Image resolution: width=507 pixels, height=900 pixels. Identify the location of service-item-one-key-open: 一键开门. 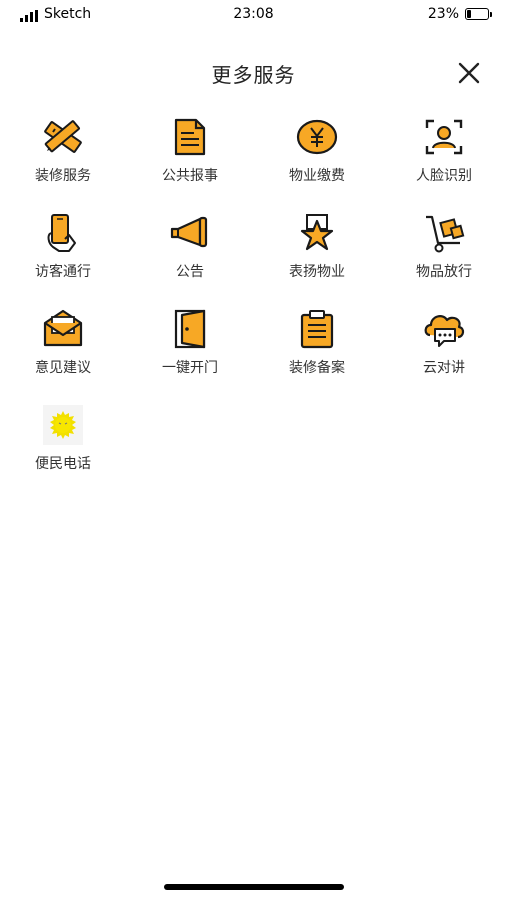
(190, 347).